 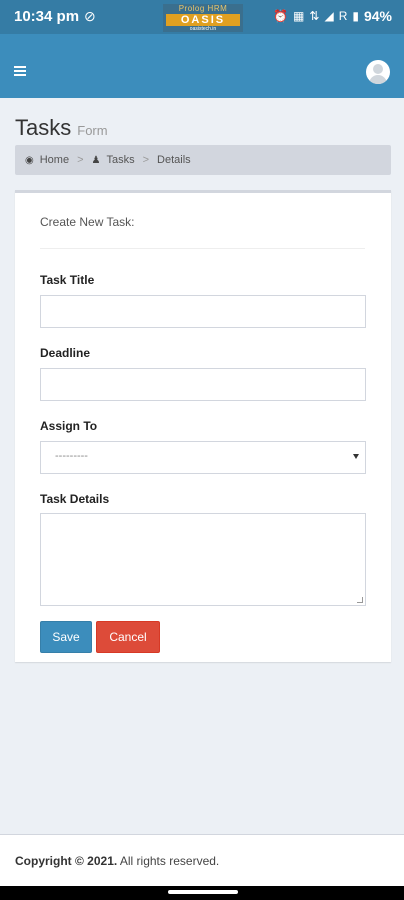 I want to click on hamburger-icon, so click(x=20, y=71).